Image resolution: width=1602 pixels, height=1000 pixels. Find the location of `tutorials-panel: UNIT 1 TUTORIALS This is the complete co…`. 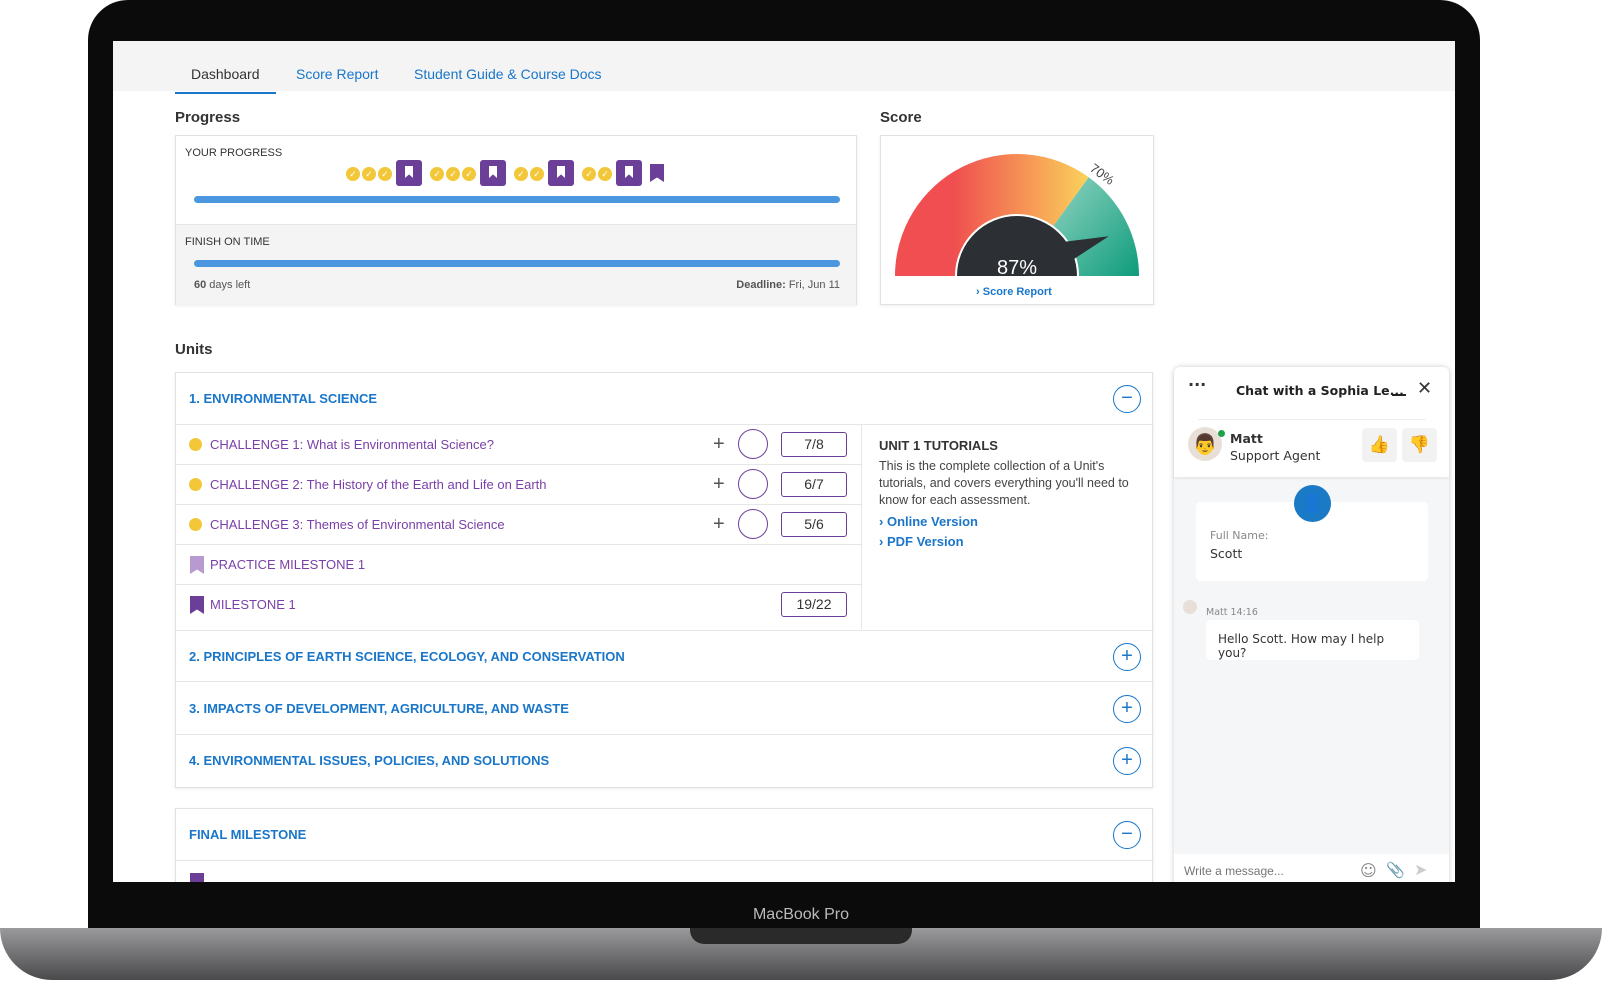

tutorials-panel: UNIT 1 TUTORIALS This is the complete co… is located at coordinates (1007, 527).